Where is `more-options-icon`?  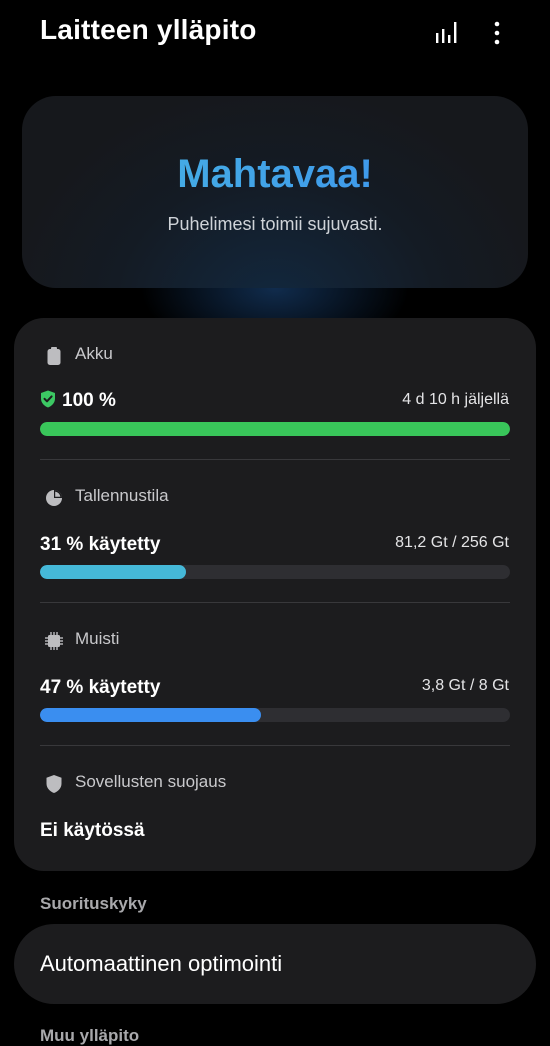
more-options-icon is located at coordinates (497, 33).